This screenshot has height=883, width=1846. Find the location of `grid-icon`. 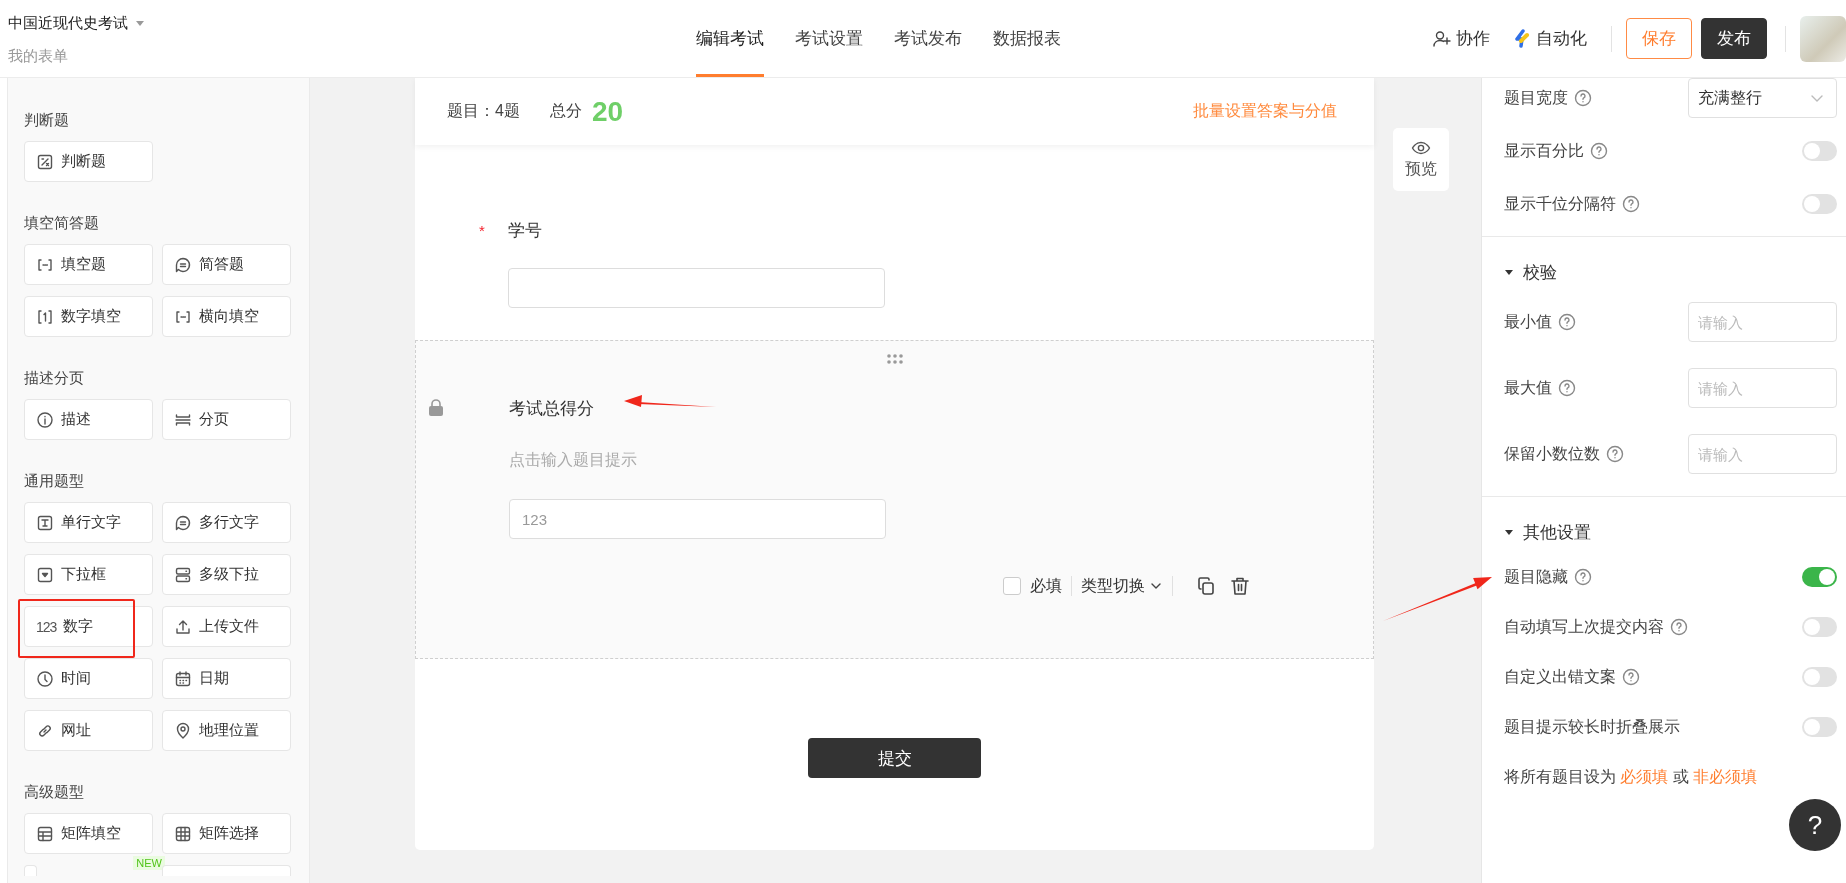

grid-icon is located at coordinates (183, 833).